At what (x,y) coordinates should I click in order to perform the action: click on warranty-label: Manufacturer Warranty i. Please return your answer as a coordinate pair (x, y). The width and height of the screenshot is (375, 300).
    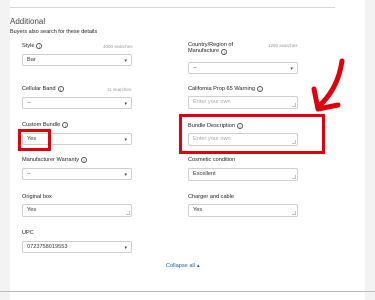
    Looking at the image, I should click on (54, 160).